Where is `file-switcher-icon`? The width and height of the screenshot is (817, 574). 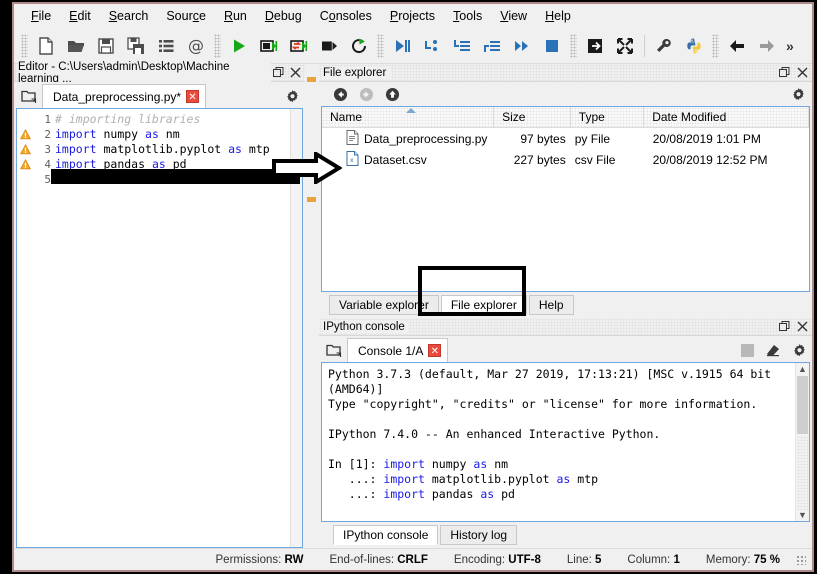 file-switcher-icon is located at coordinates (166, 46).